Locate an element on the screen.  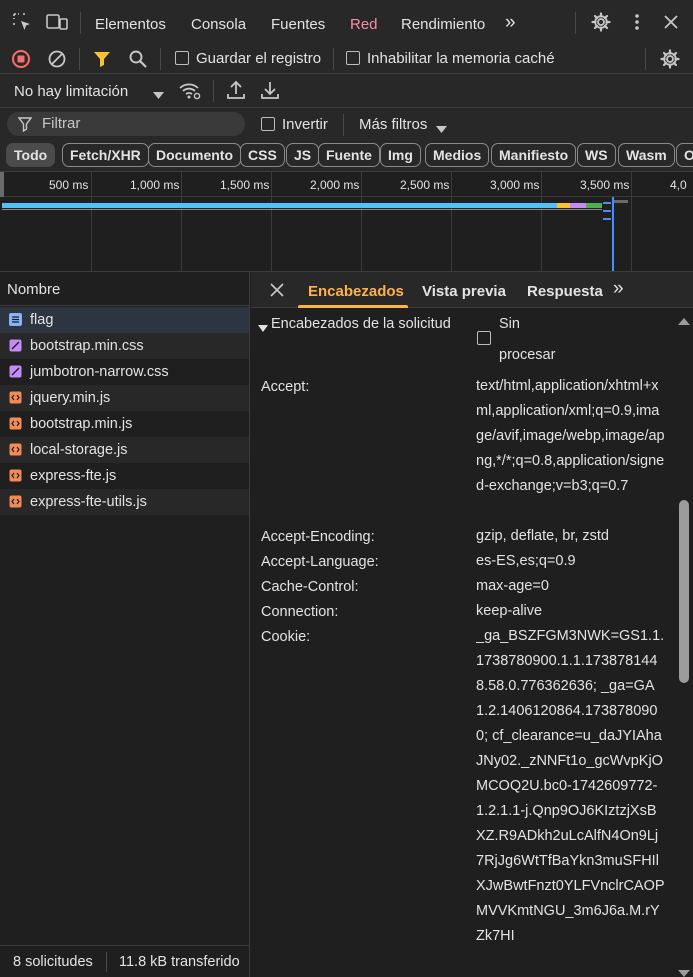
filter-chip-fetch-xhr: Fetch/XHR is located at coordinates (105, 155).